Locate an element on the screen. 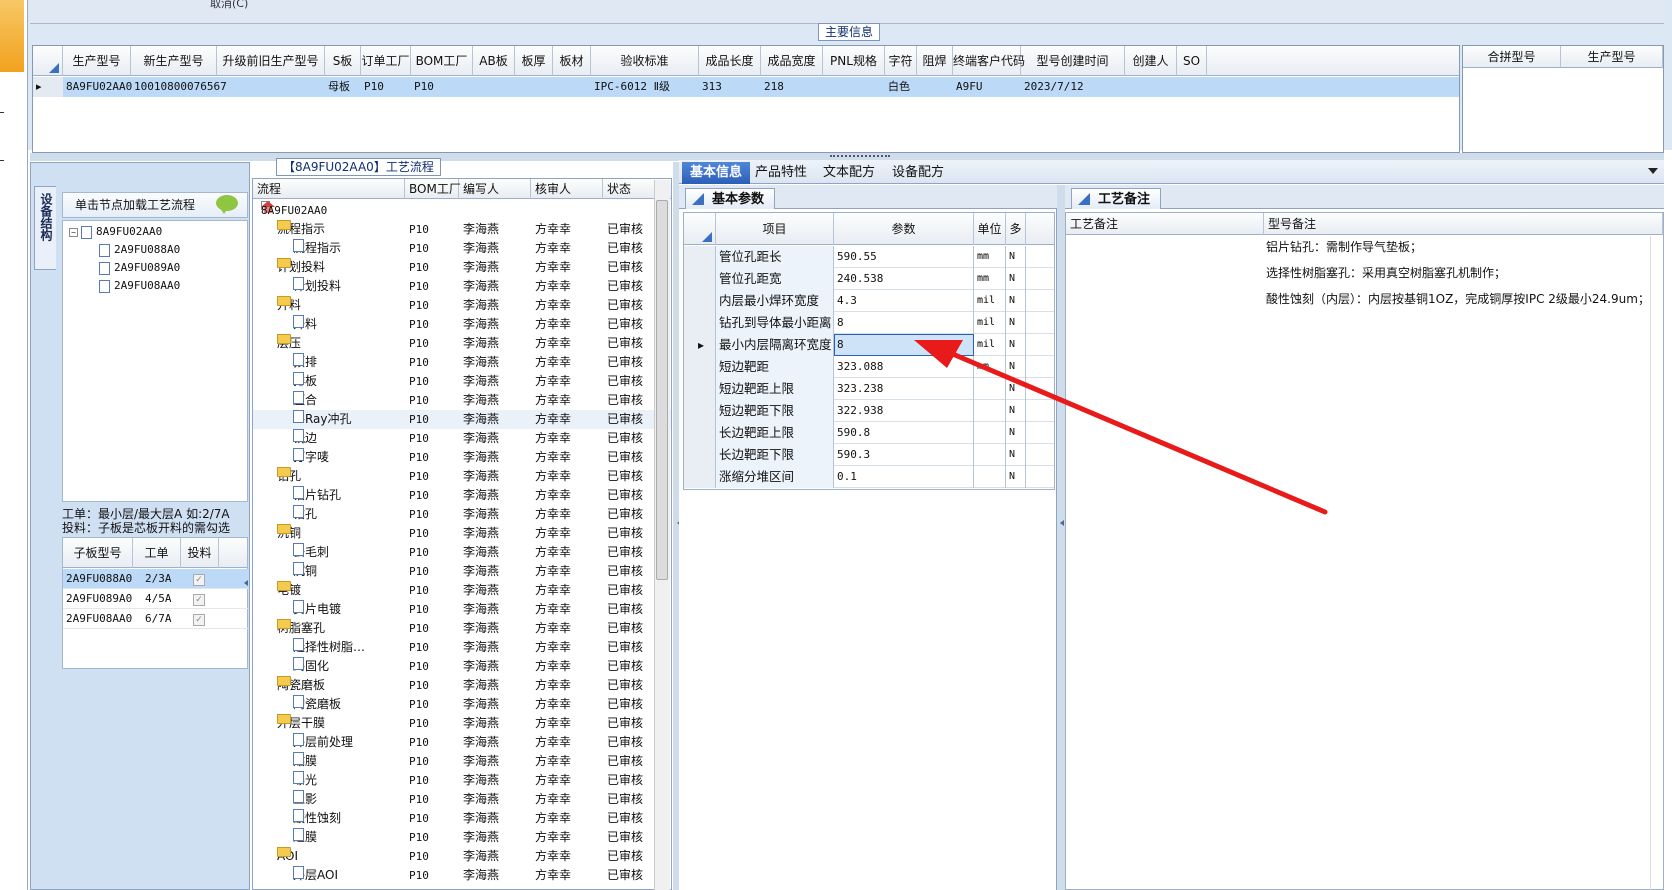  structure-tree-node: 2A9FU088A0 is located at coordinates (139, 250).